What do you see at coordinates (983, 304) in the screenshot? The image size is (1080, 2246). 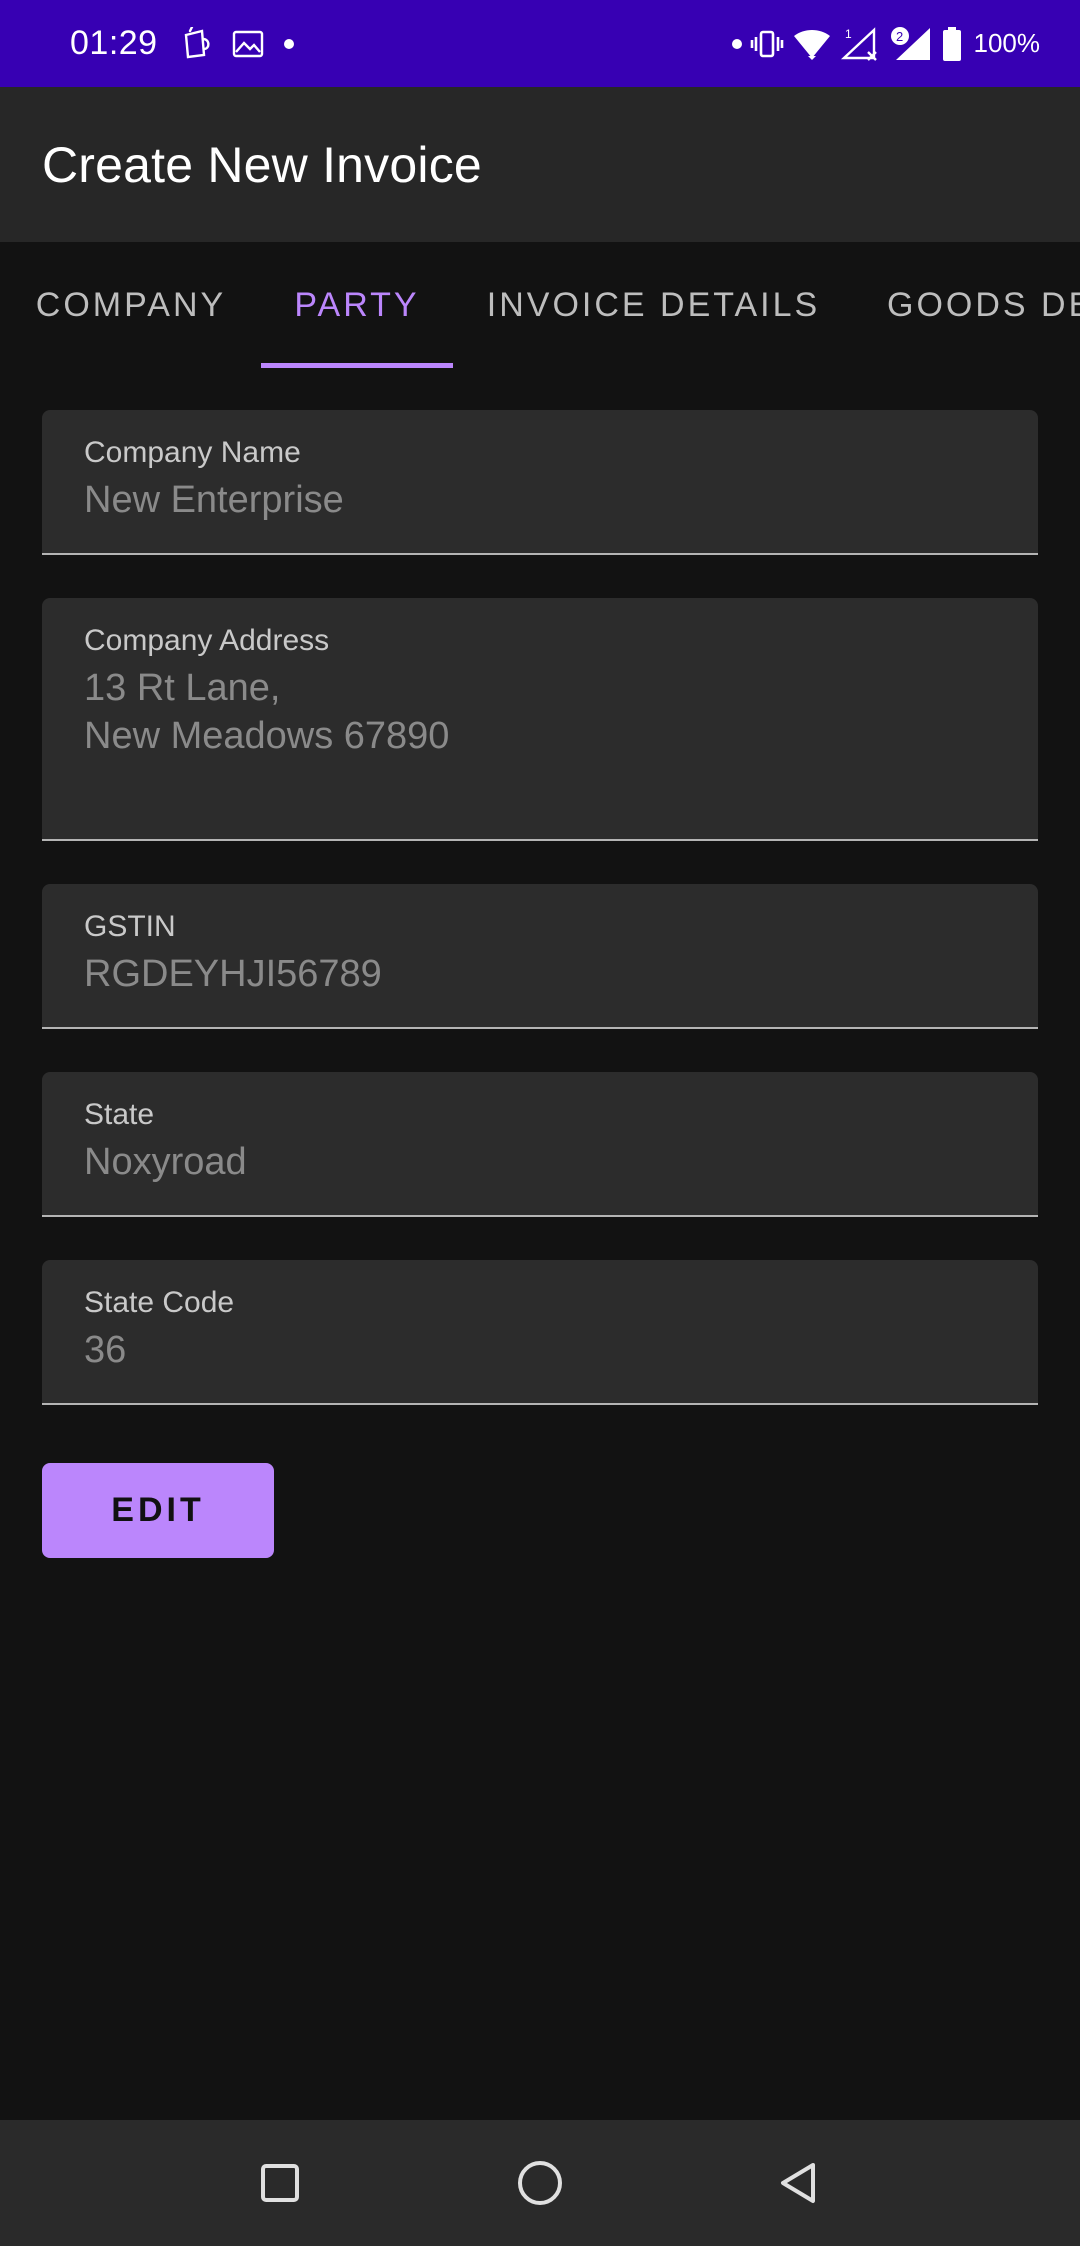 I see `tab-goods-details-label: GOODS DE` at bounding box center [983, 304].